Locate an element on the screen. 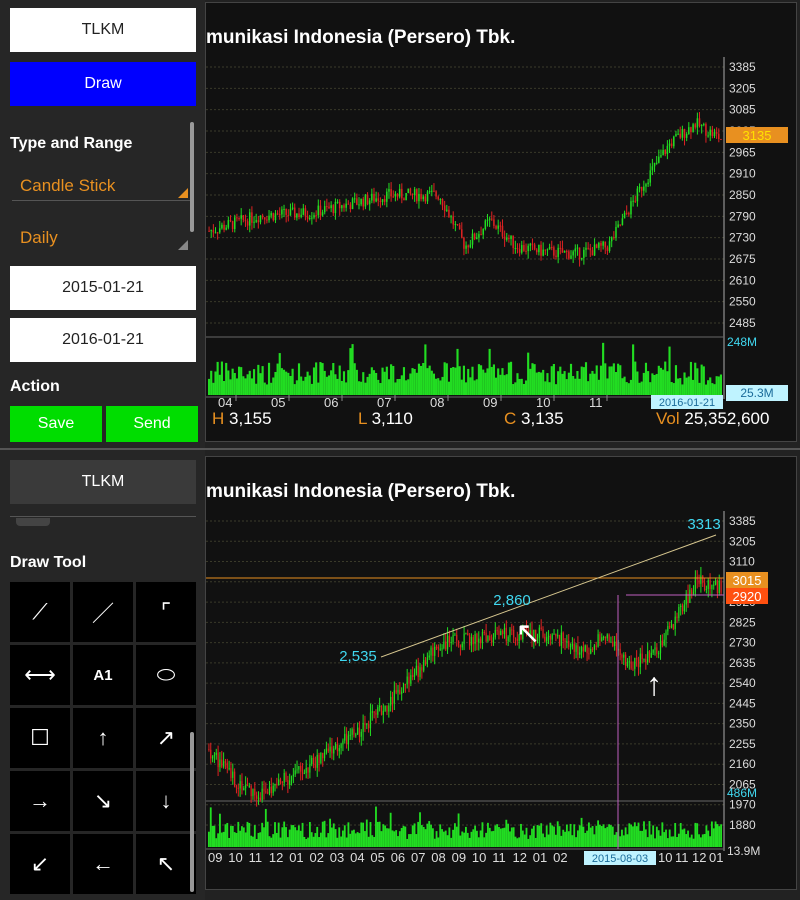 The width and height of the screenshot is (800, 900). arrow-up-left-icon: ↖ is located at coordinates (166, 864).